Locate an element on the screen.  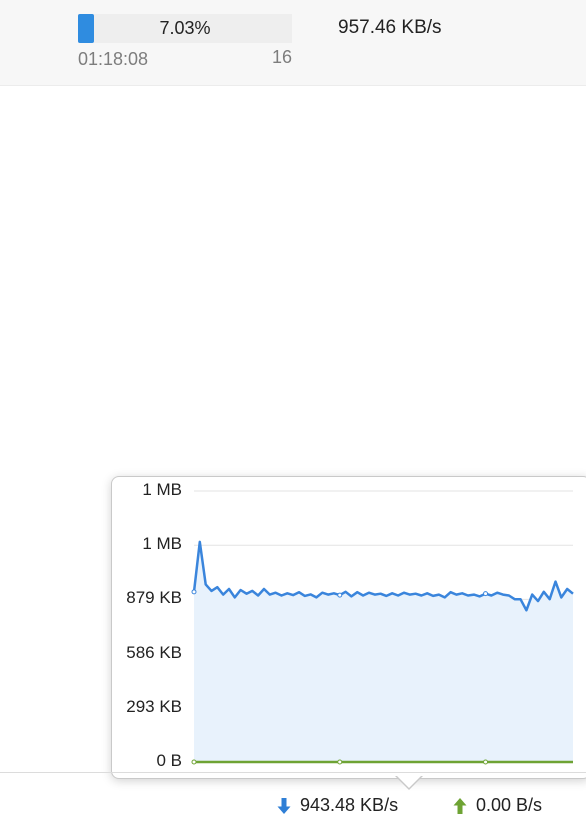
arrow-down-icon is located at coordinates (284, 805).